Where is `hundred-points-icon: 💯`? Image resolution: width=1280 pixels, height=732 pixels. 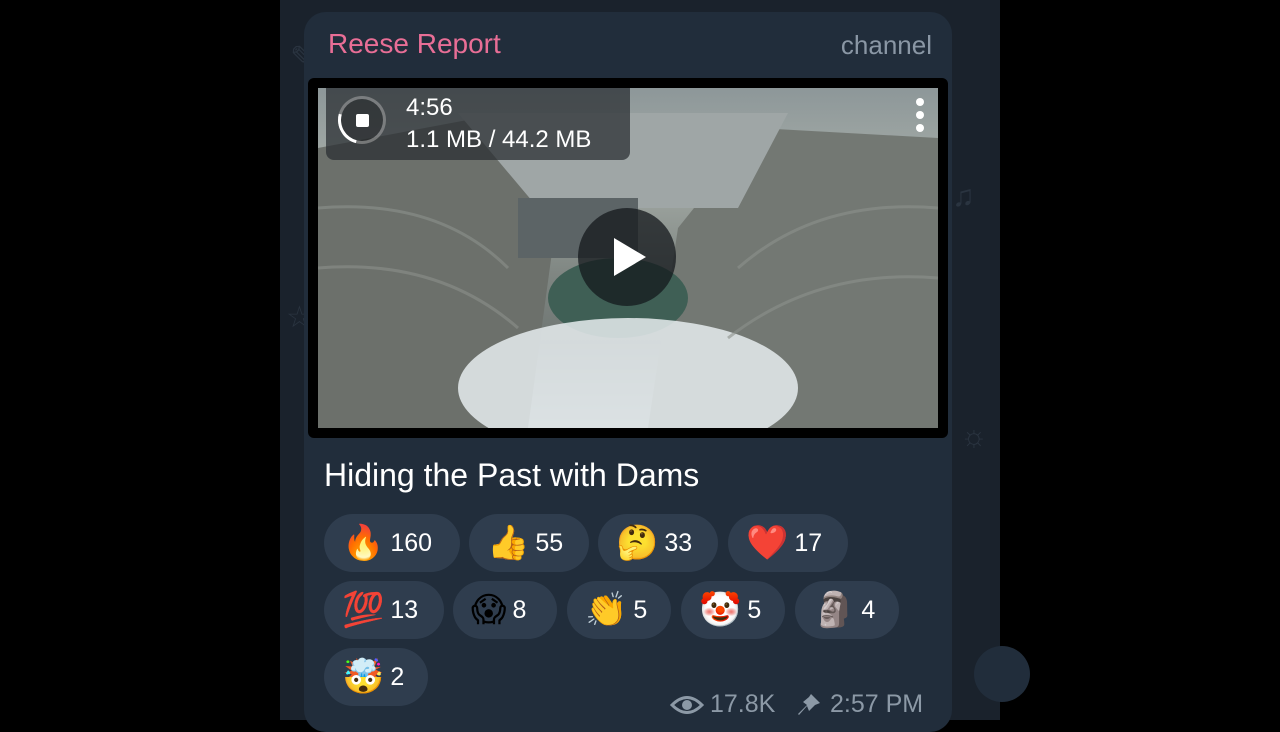
hundred-points-icon: 💯 is located at coordinates (363, 610).